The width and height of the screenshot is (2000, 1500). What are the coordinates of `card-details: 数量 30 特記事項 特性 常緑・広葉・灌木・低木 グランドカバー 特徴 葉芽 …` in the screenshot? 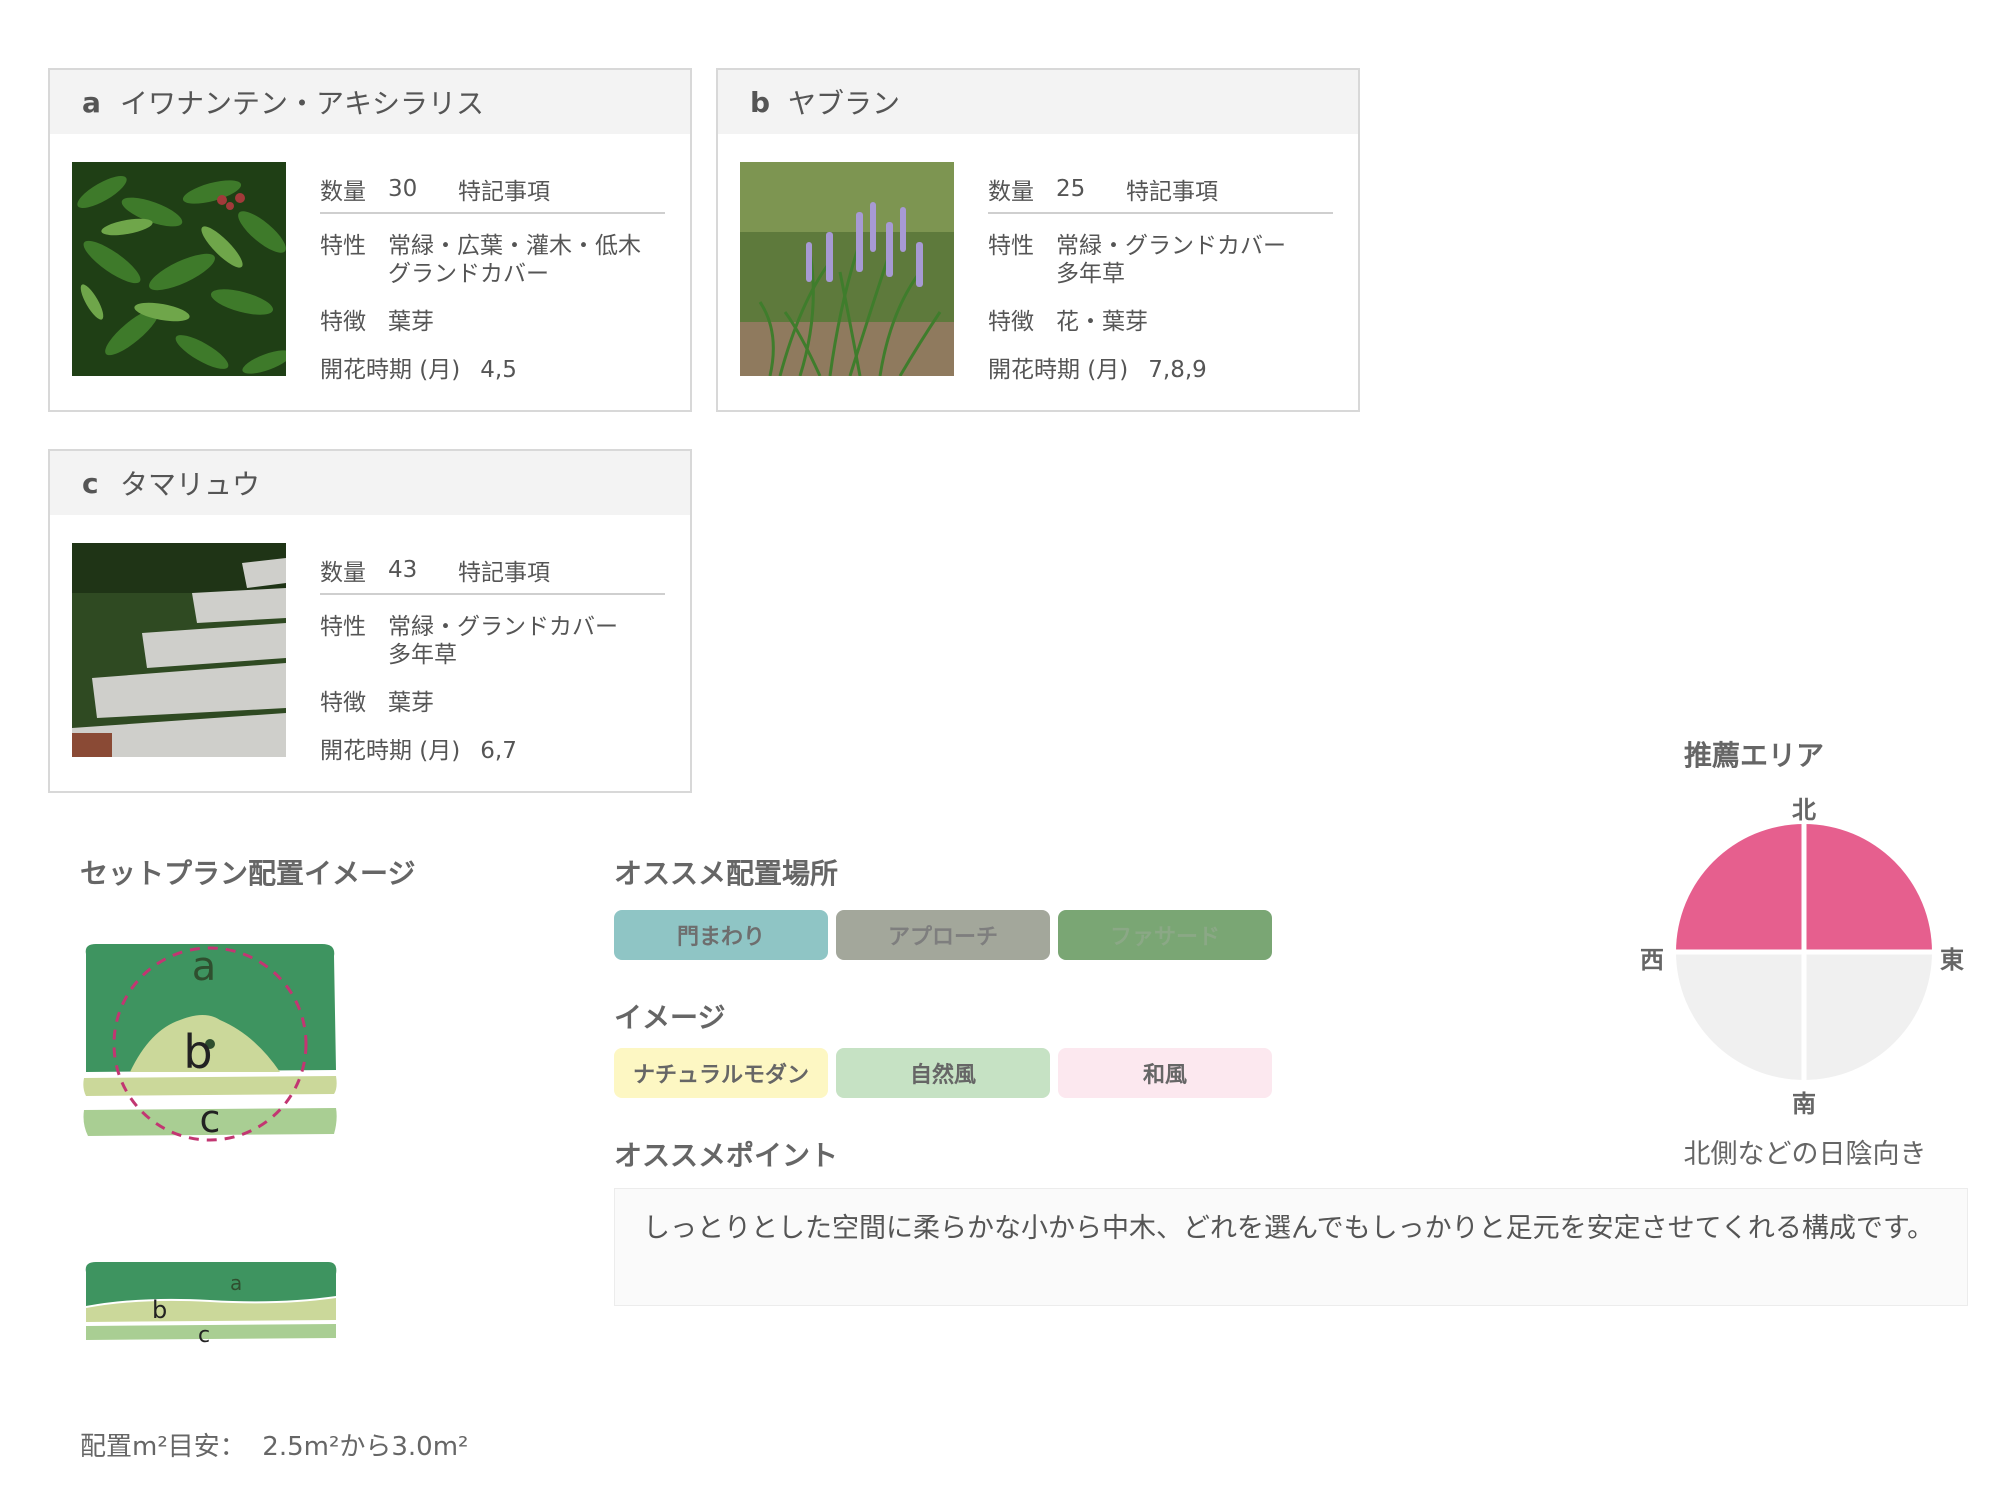 It's located at (492, 275).